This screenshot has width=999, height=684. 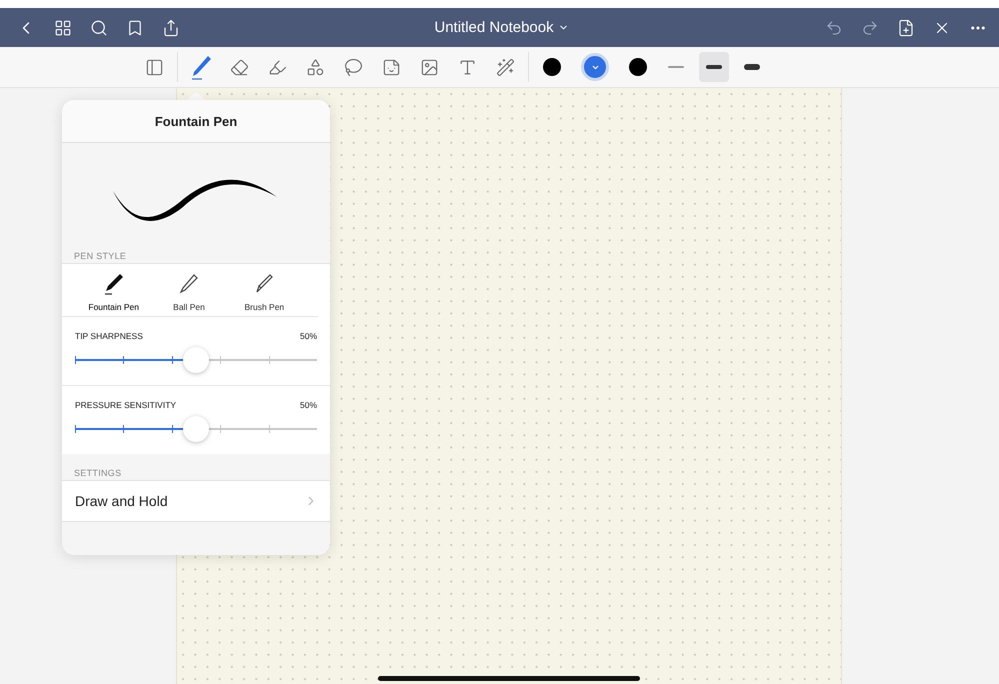 What do you see at coordinates (429, 67) in the screenshot?
I see `image-icon` at bounding box center [429, 67].